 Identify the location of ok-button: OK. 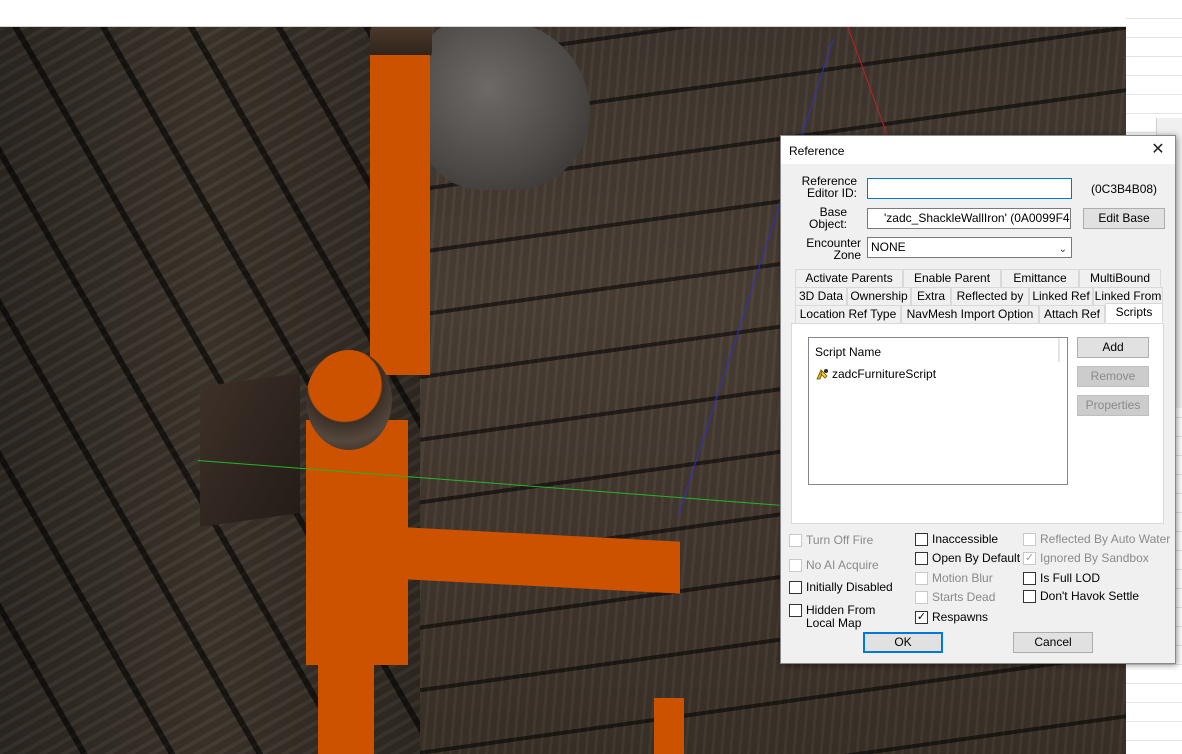
(903, 642).